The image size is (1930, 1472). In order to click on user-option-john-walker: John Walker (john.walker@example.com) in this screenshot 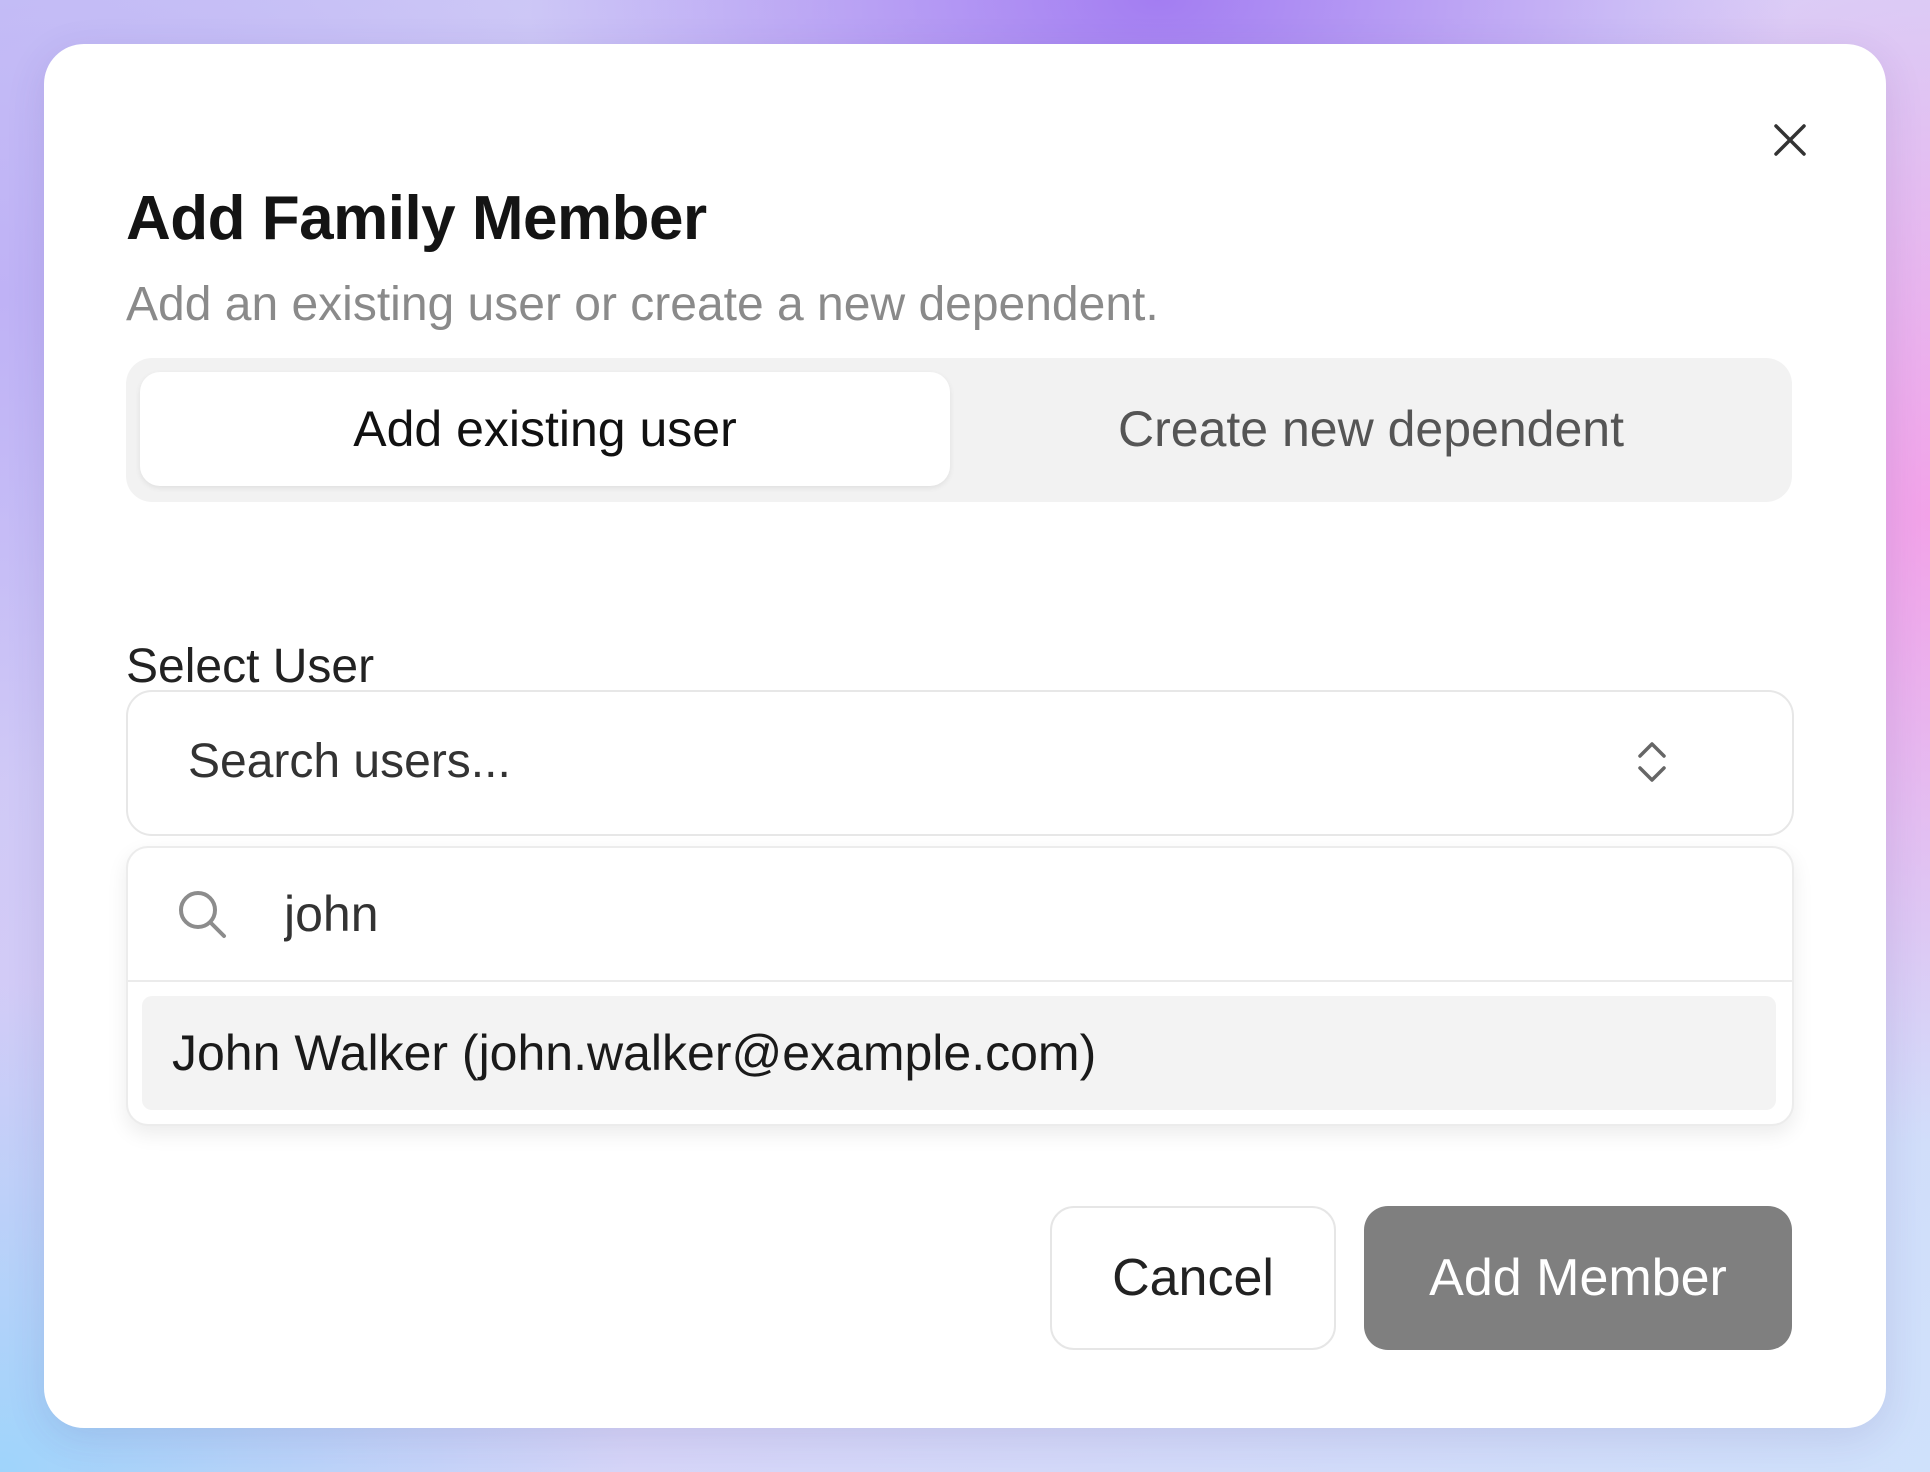, I will do `click(959, 1053)`.